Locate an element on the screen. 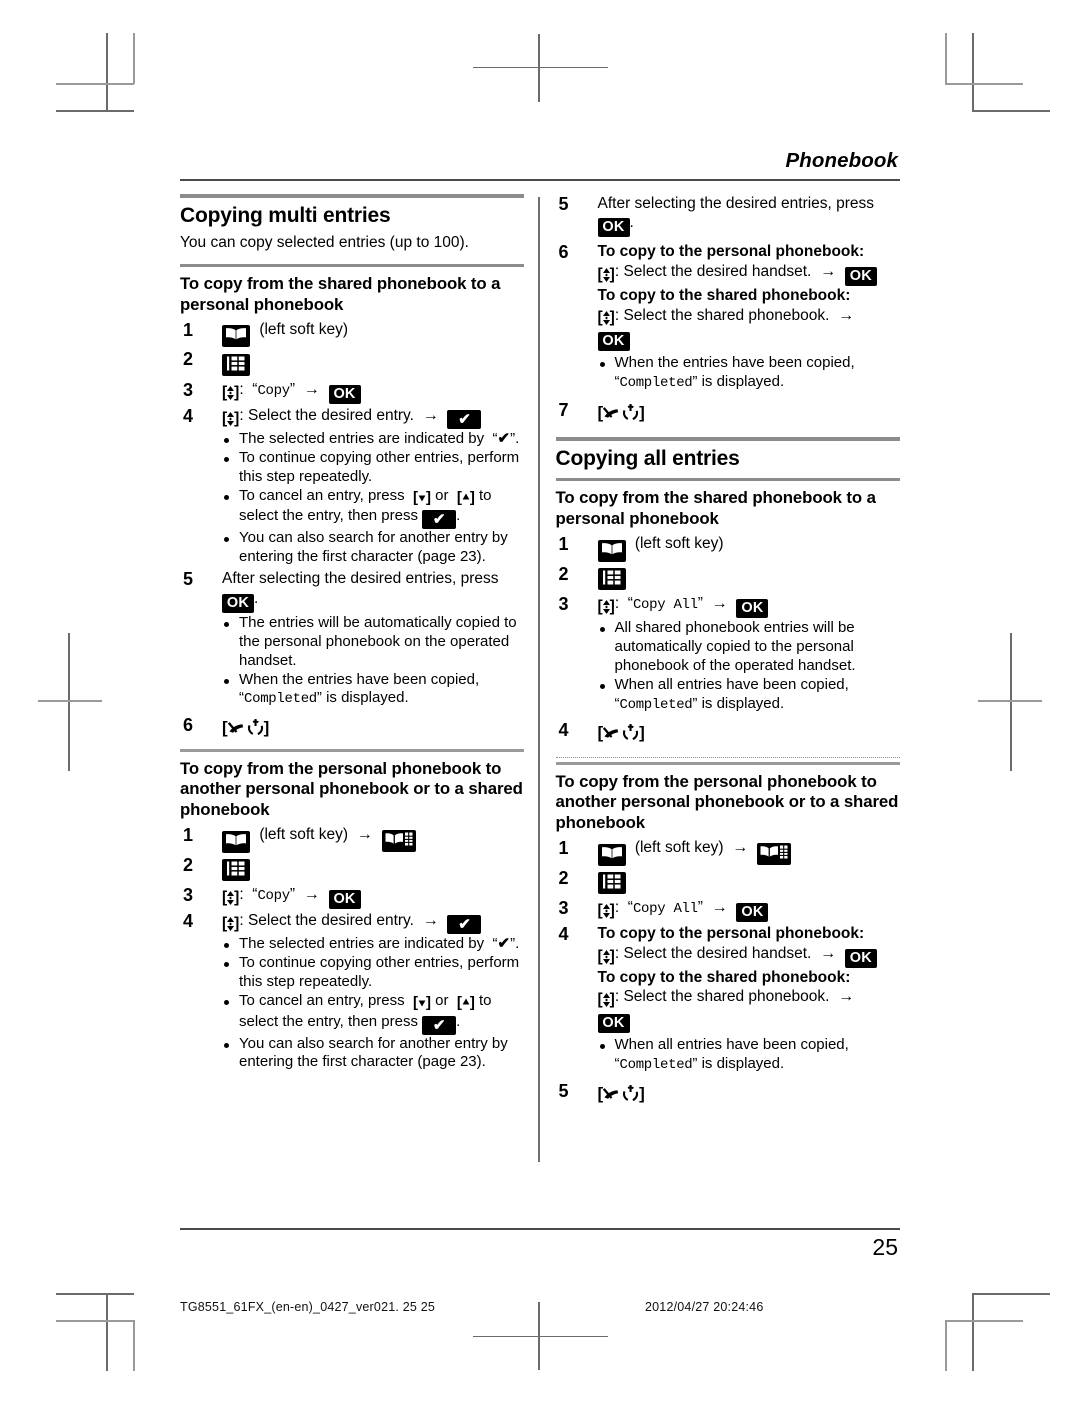  inline-check-glyph: “✔”. is located at coordinates (504, 438).